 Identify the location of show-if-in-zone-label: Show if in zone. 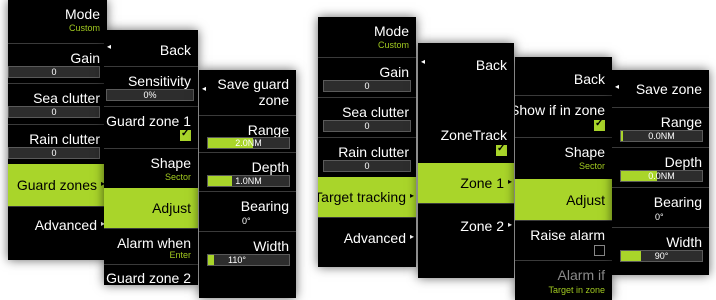
(560, 110).